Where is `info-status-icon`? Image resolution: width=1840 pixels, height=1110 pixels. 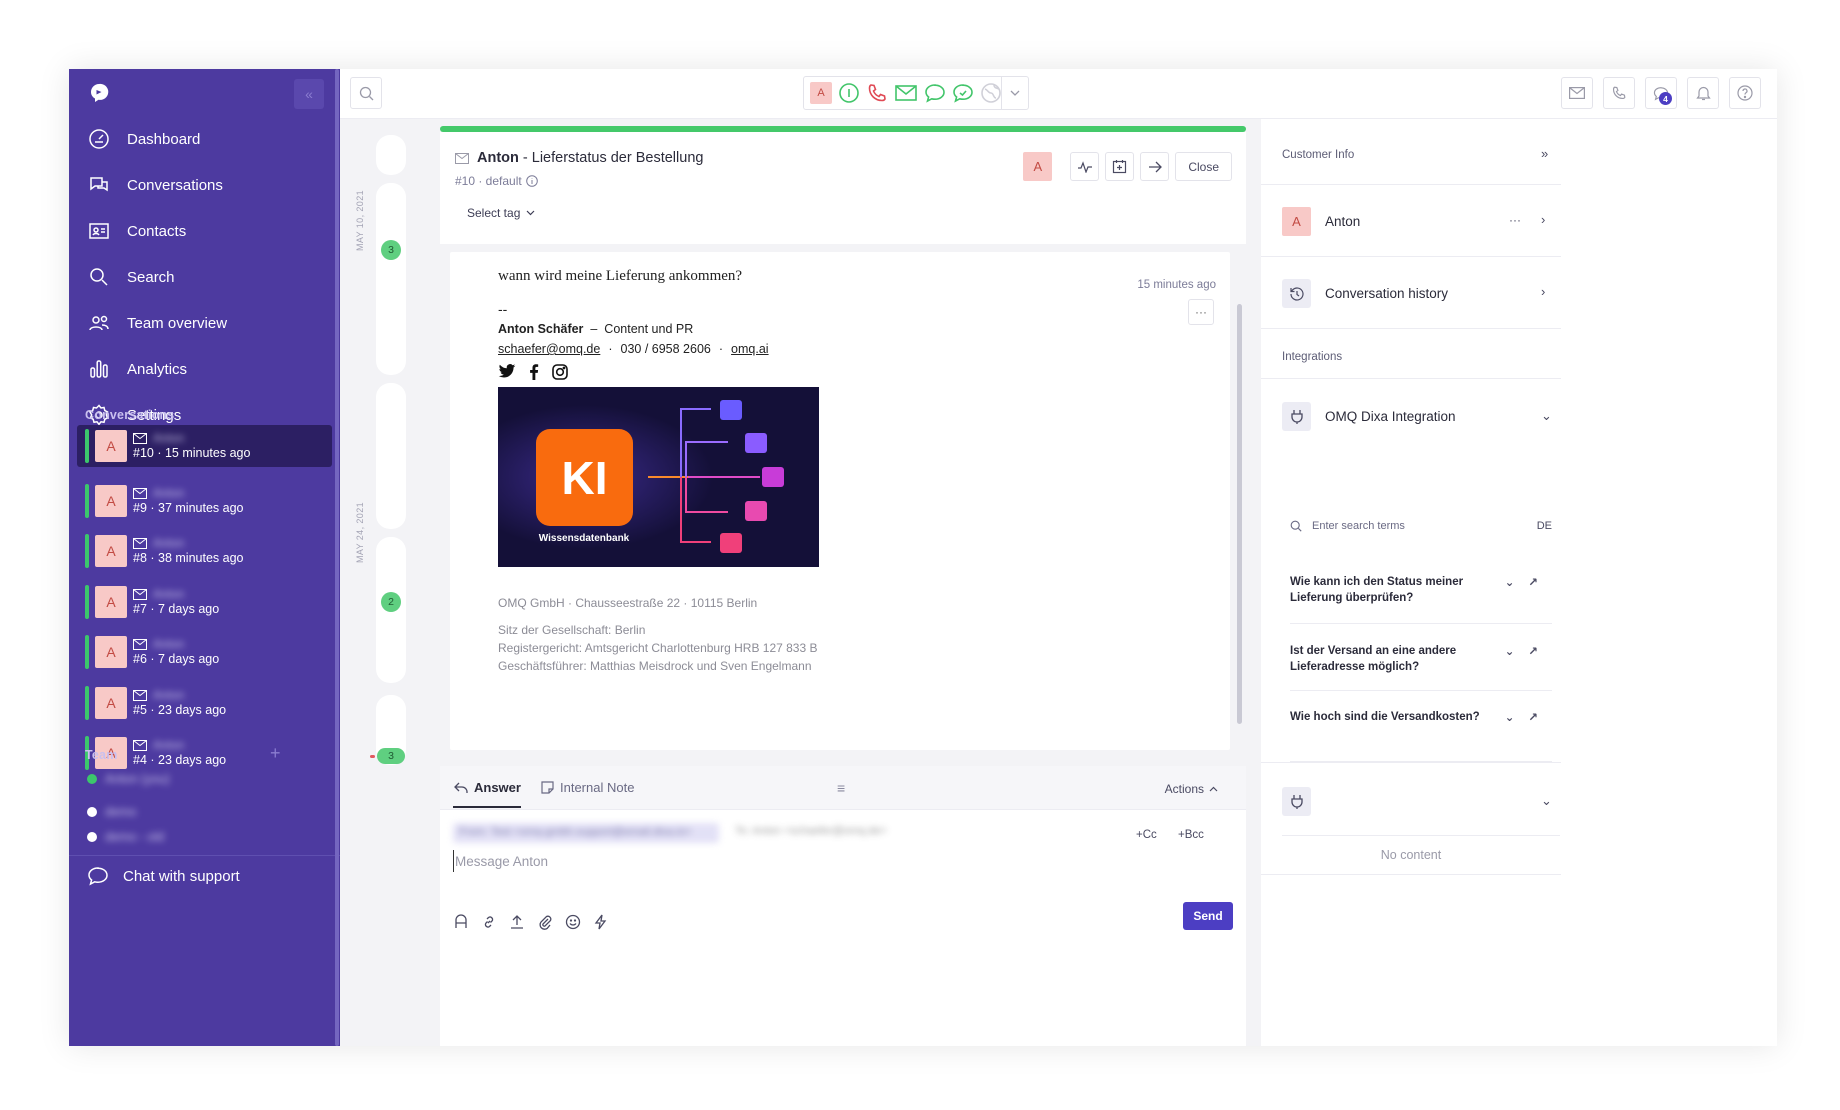 info-status-icon is located at coordinates (849, 93).